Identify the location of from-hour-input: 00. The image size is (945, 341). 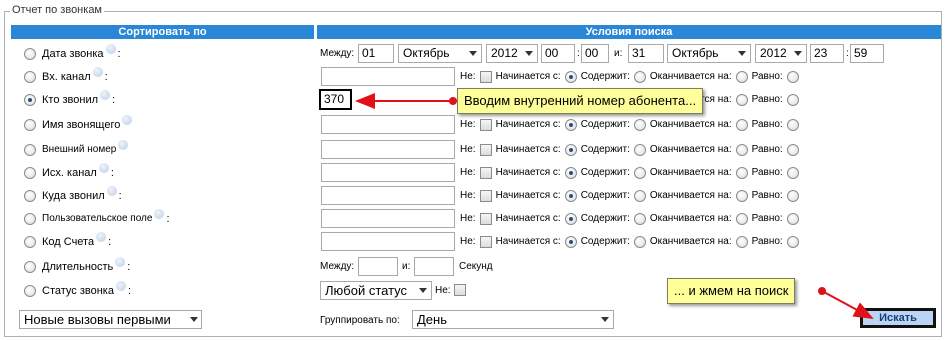
(558, 53).